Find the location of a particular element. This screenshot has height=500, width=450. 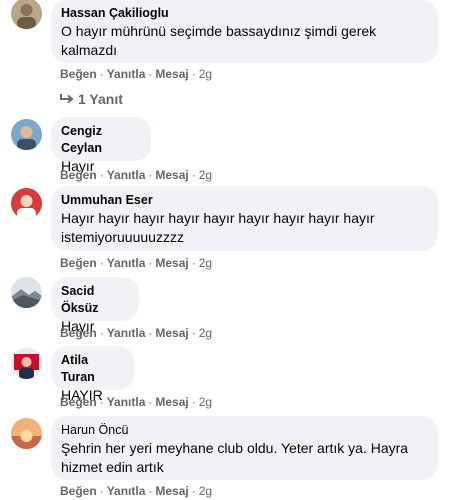

view-replies-link: 1 Yanıt is located at coordinates (91, 99).